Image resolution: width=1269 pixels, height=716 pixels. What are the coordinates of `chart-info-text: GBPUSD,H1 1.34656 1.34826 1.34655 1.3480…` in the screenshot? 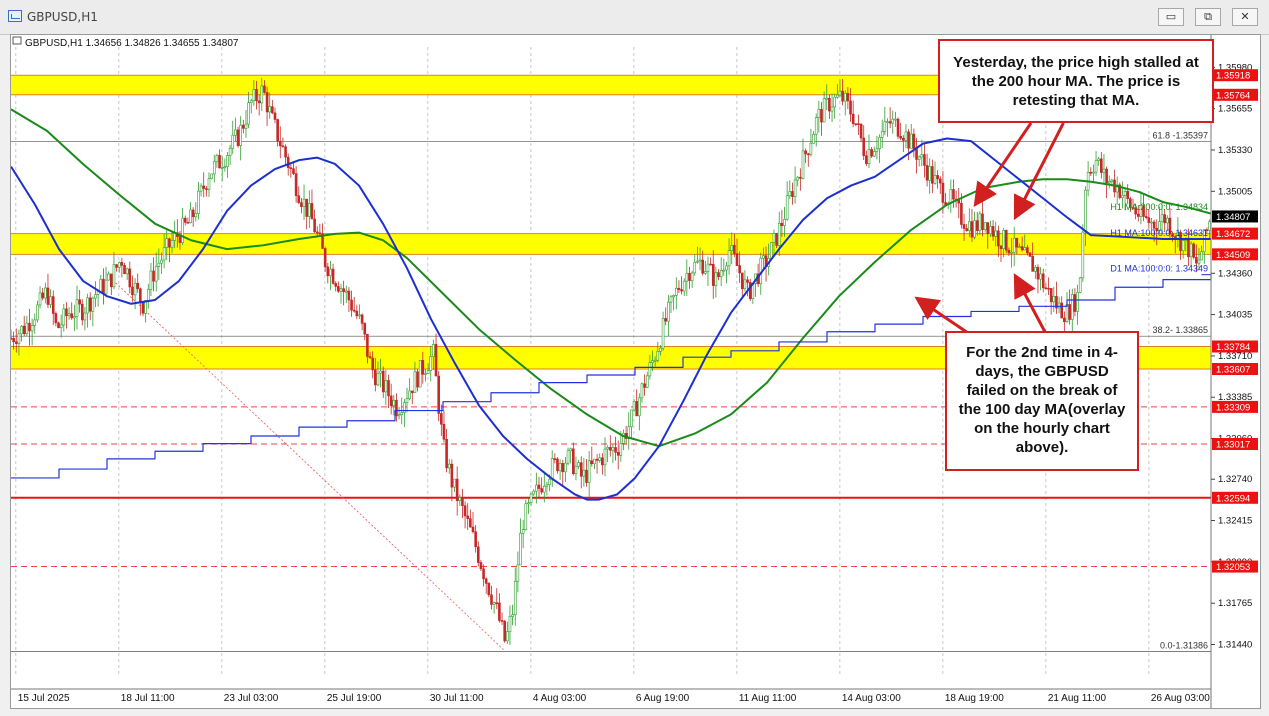 It's located at (132, 43).